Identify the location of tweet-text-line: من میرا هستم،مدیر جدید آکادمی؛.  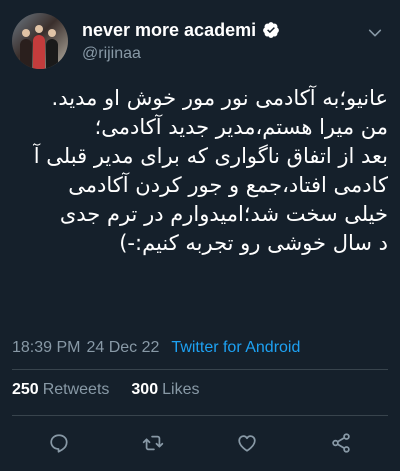
(241, 127).